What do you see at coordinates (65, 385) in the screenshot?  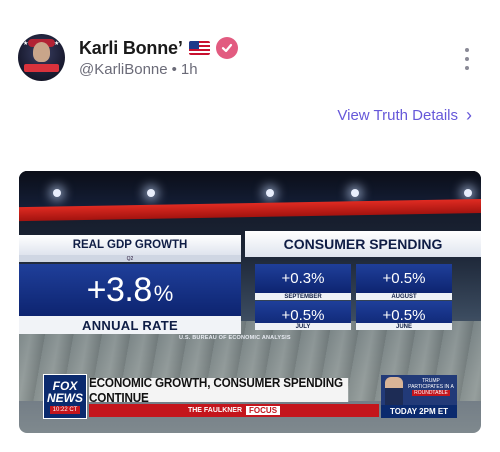 I see `network-name-line1: FOX` at bounding box center [65, 385].